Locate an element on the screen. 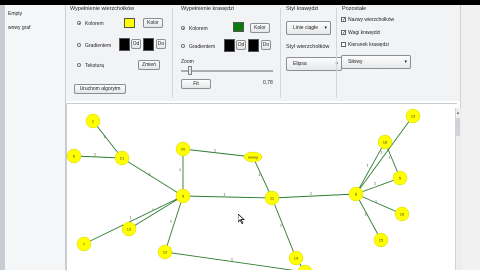  vertex-label: 21 is located at coordinates (122, 158).